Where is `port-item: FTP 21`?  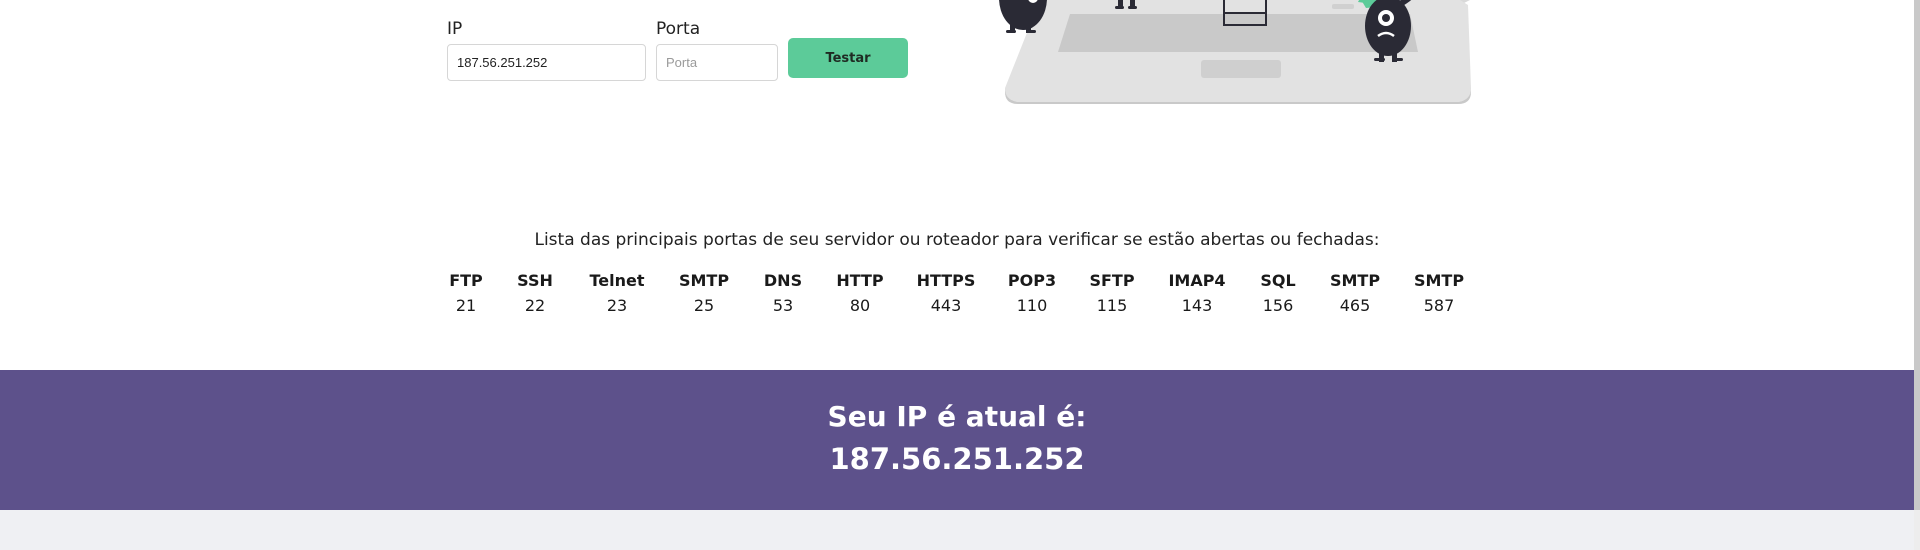 port-item: FTP 21 is located at coordinates (466, 293).